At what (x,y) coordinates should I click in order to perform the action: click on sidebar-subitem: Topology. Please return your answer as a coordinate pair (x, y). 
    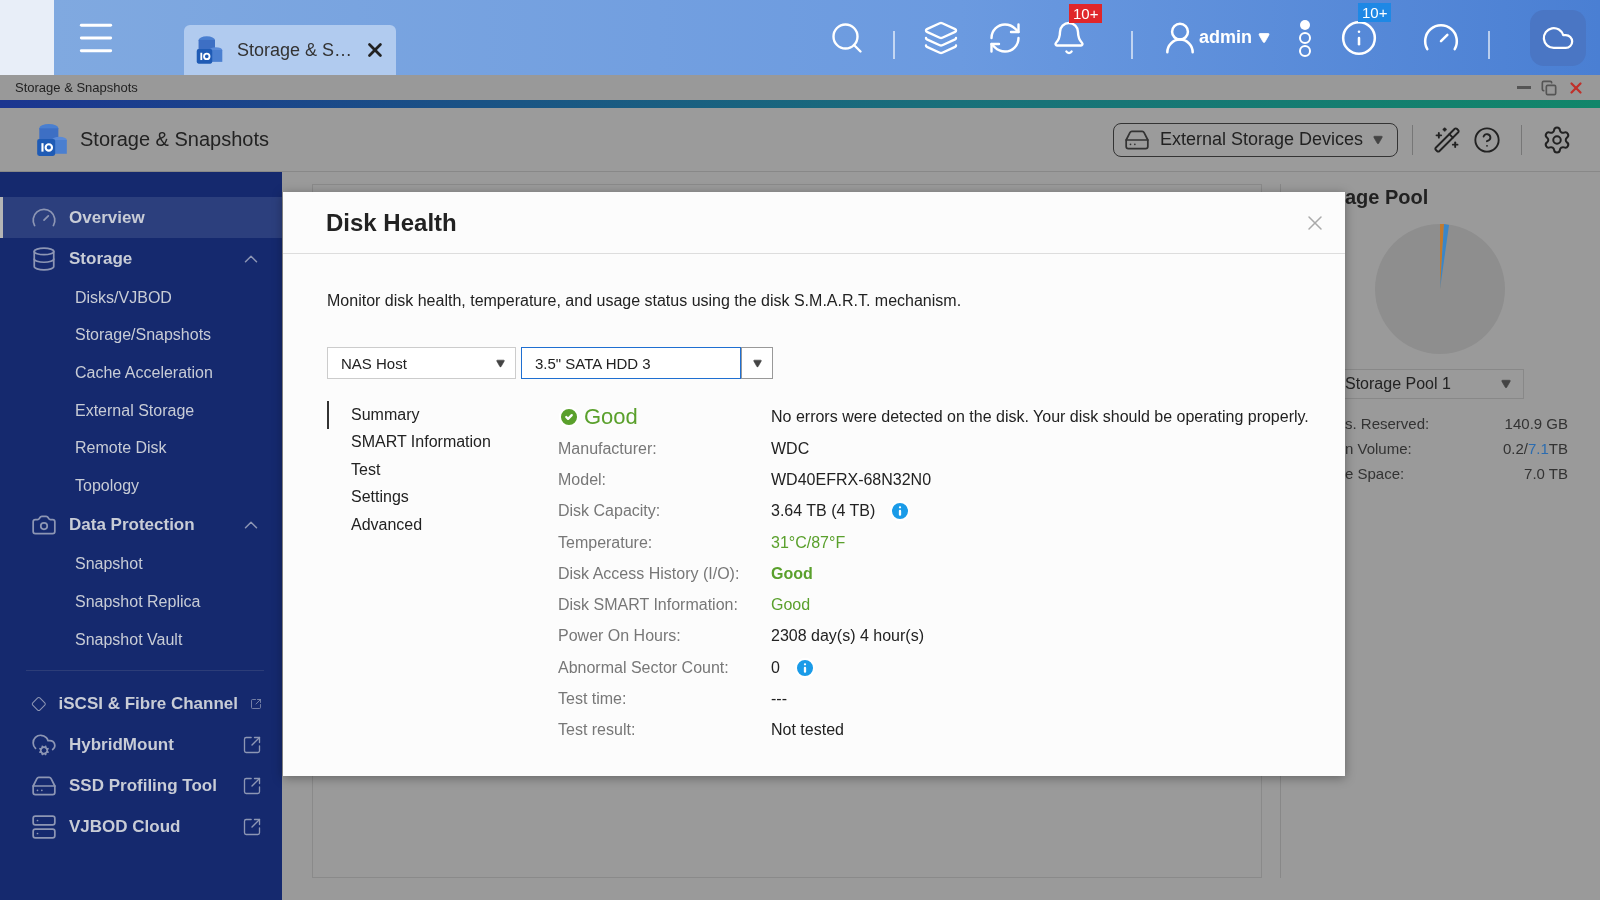
    Looking at the image, I should click on (141, 485).